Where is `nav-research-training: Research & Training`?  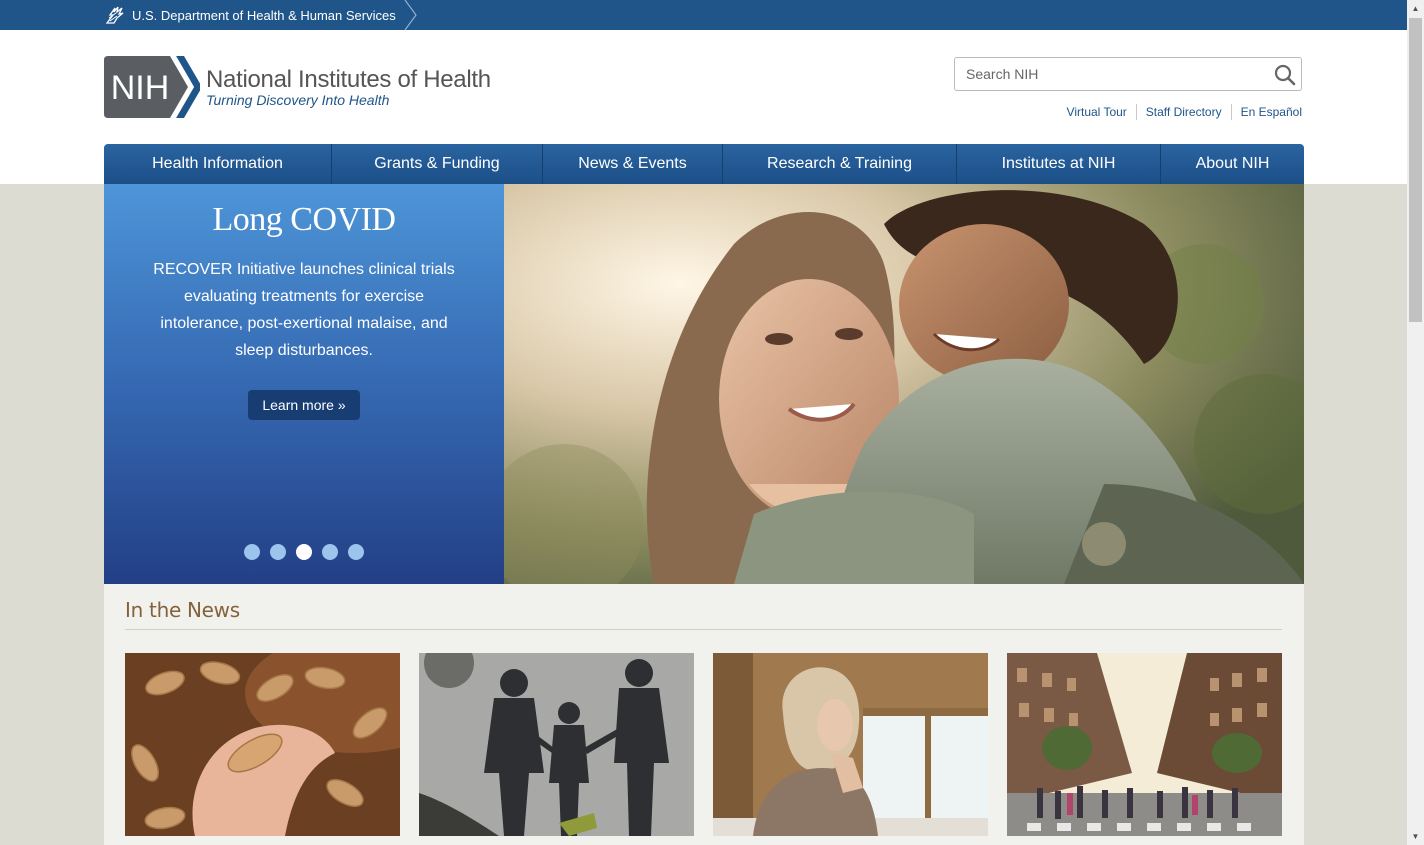
nav-research-training: Research & Training is located at coordinates (840, 164).